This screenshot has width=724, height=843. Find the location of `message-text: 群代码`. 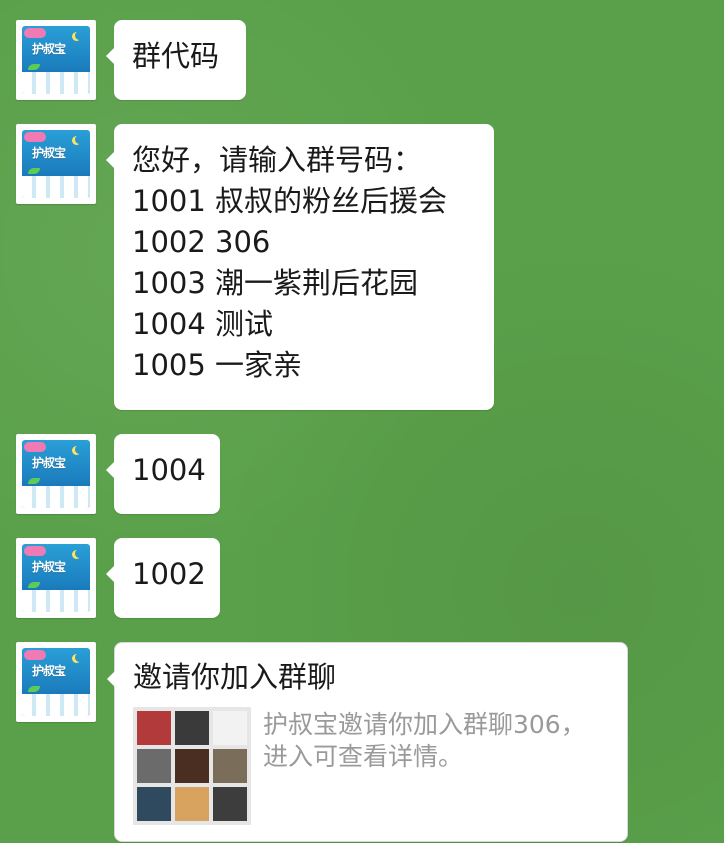

message-text: 群代码 is located at coordinates (176, 56).